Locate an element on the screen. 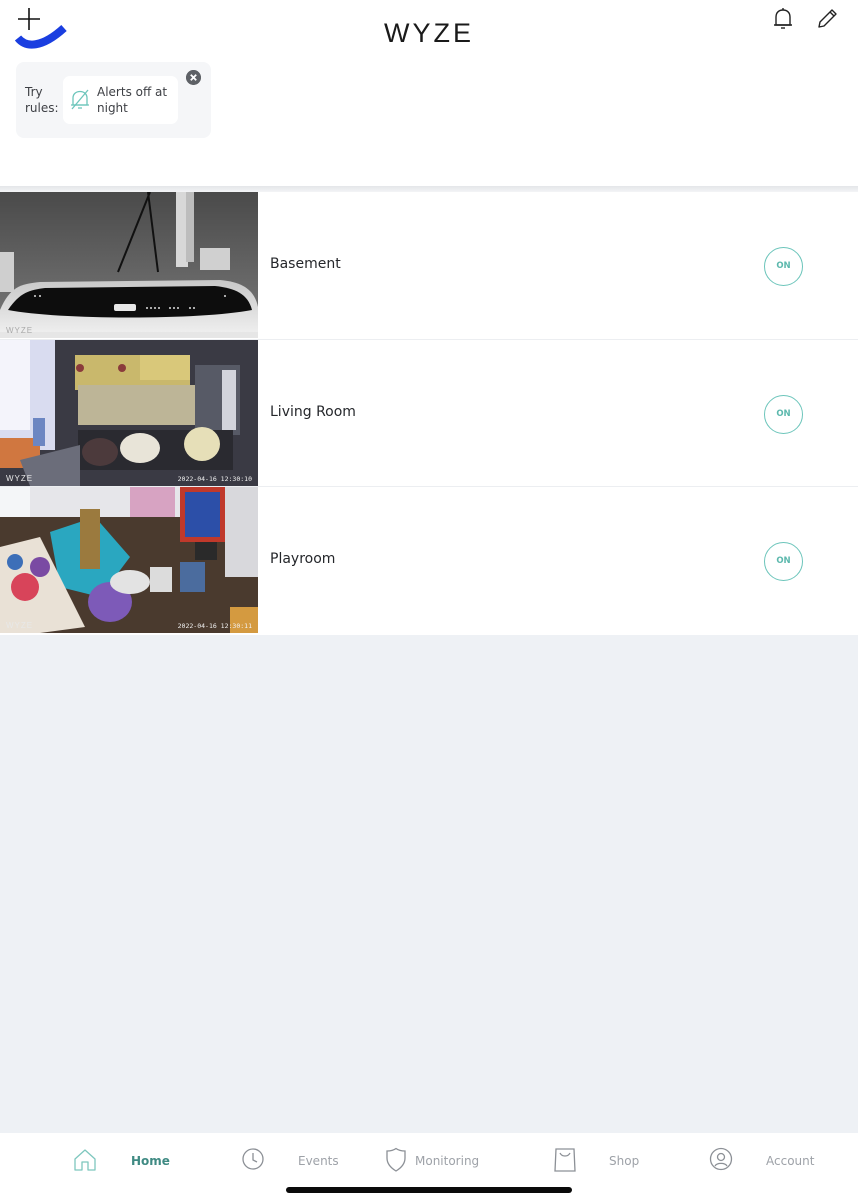 This screenshot has width=858, height=1200. nav-item-monitoring: Monitoring is located at coordinates (439, 1161).